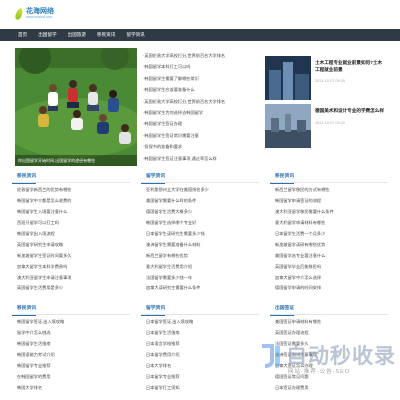 The image size is (400, 400). Describe the element at coordinates (329, 245) in the screenshot. I see `list-item: 新加坡留学读研有哪些优势` at that location.